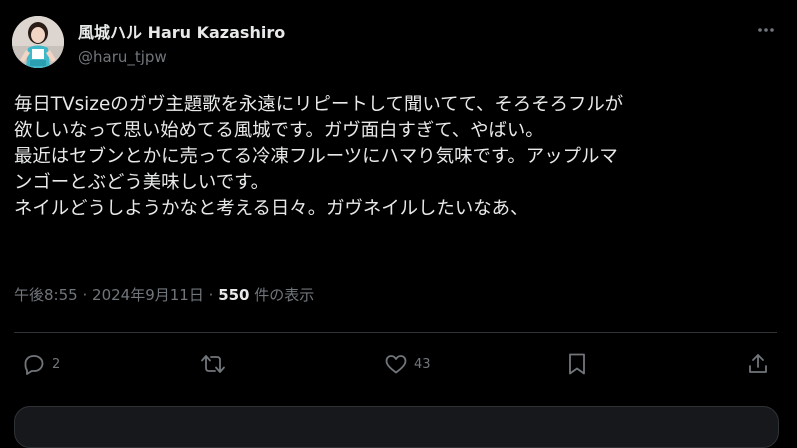 The image size is (797, 448). Describe the element at coordinates (395, 332) in the screenshot. I see `divider` at that location.